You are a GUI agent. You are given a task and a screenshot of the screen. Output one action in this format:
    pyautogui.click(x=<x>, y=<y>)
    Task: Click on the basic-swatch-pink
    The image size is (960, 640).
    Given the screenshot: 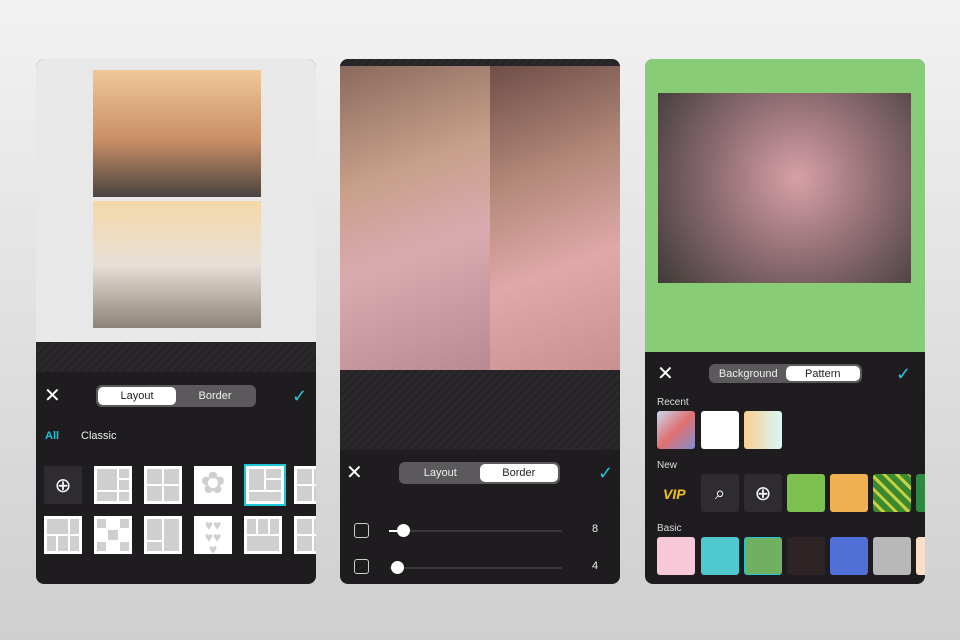 What is the action you would take?
    pyautogui.click(x=676, y=556)
    